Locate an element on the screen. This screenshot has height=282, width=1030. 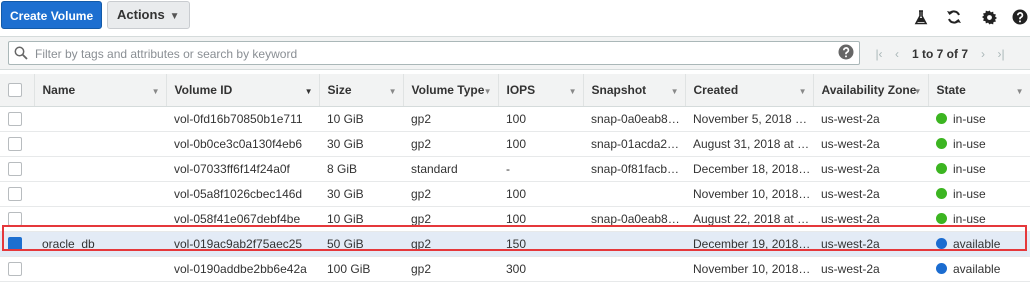
cell-volume-id: vol-05a8f1026cbec146d is located at coordinates (242, 194).